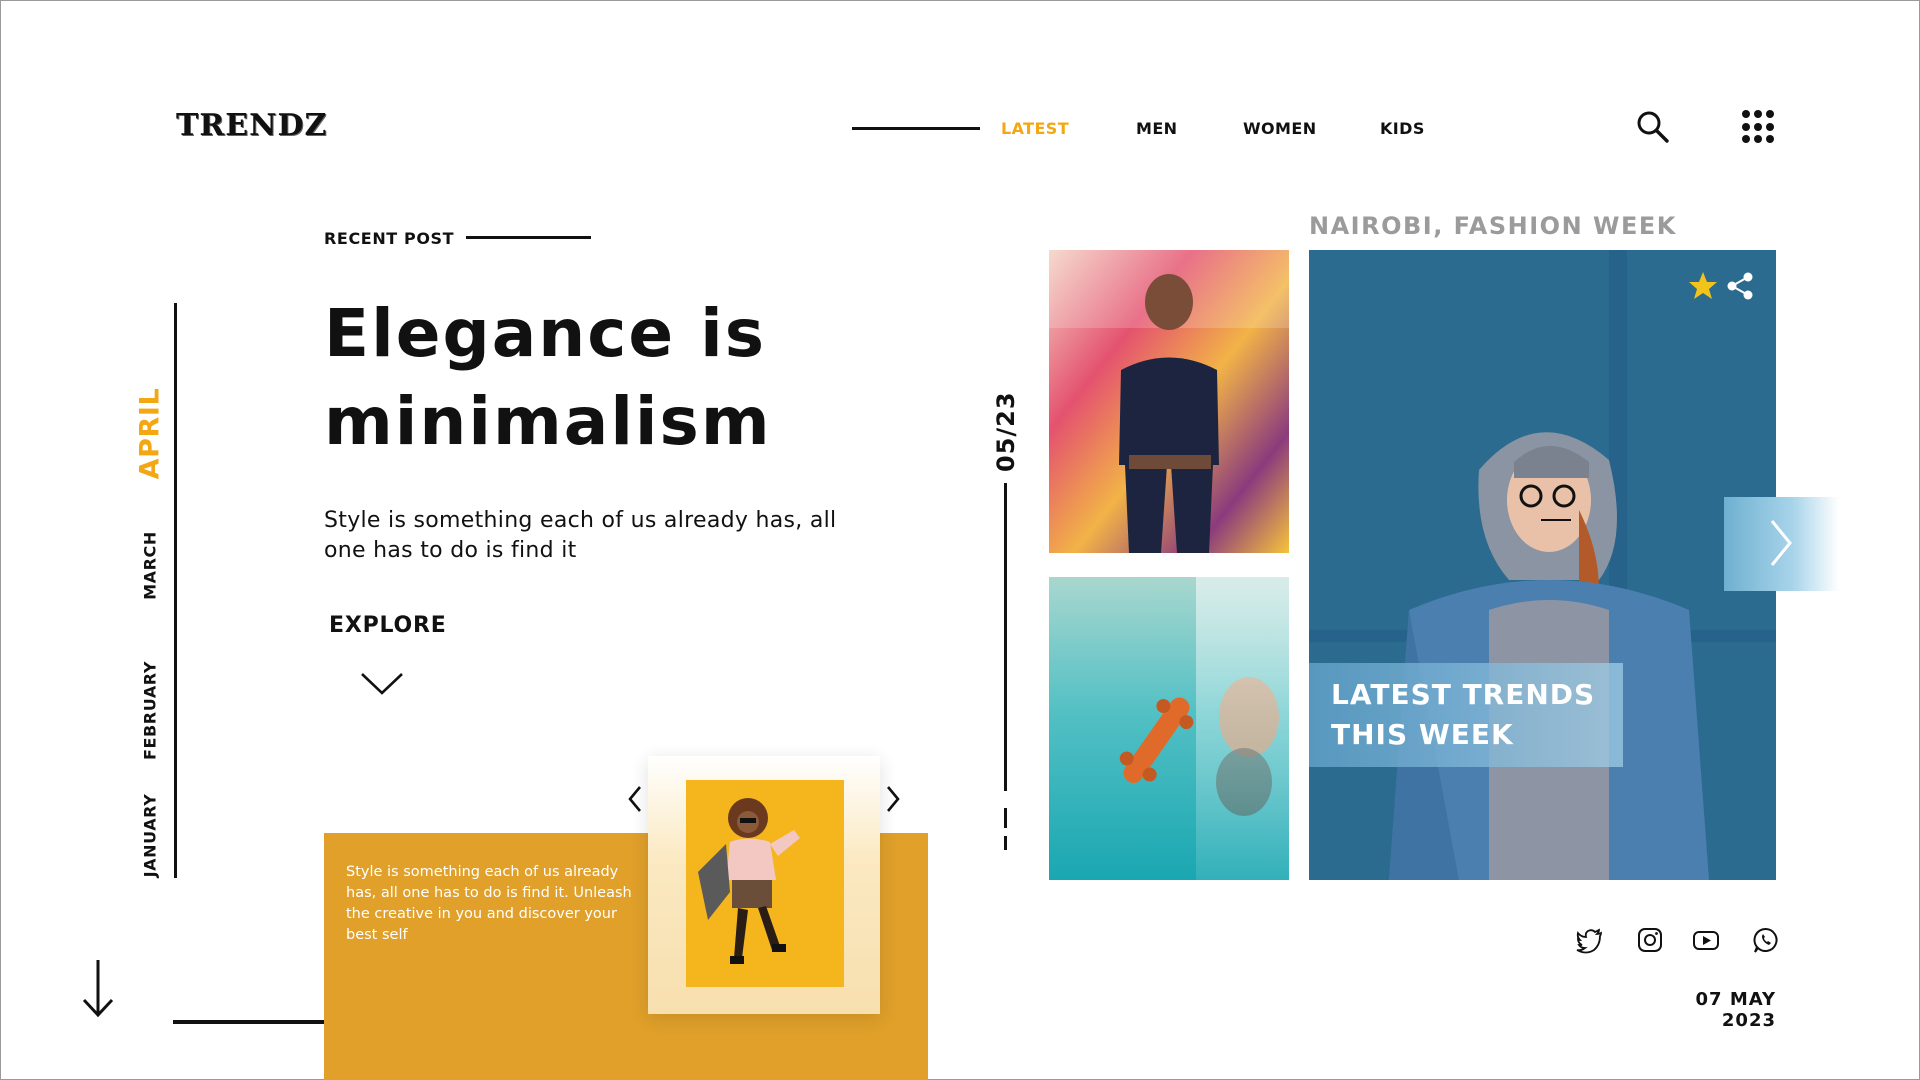 This screenshot has width=1920, height=1080. I want to click on nav-item-women: WOMEN, so click(1280, 128).